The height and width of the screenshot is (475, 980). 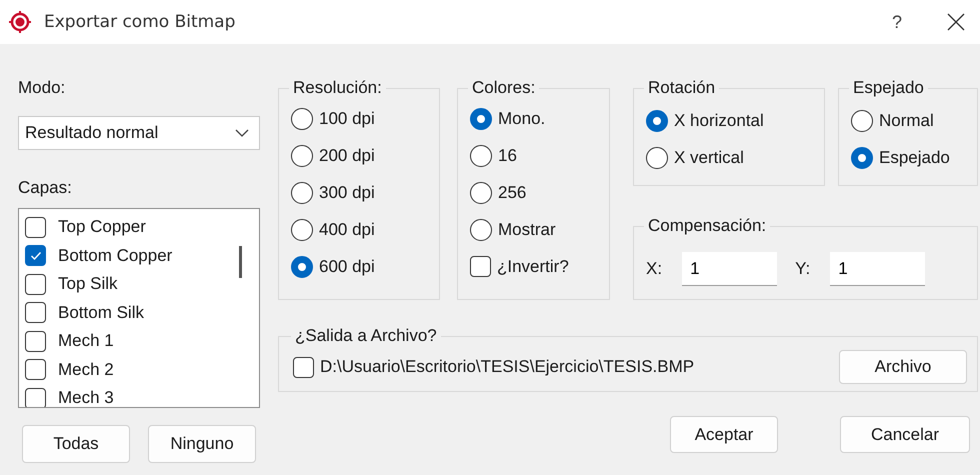 What do you see at coordinates (906, 120) in the screenshot?
I see `option-label: Normal` at bounding box center [906, 120].